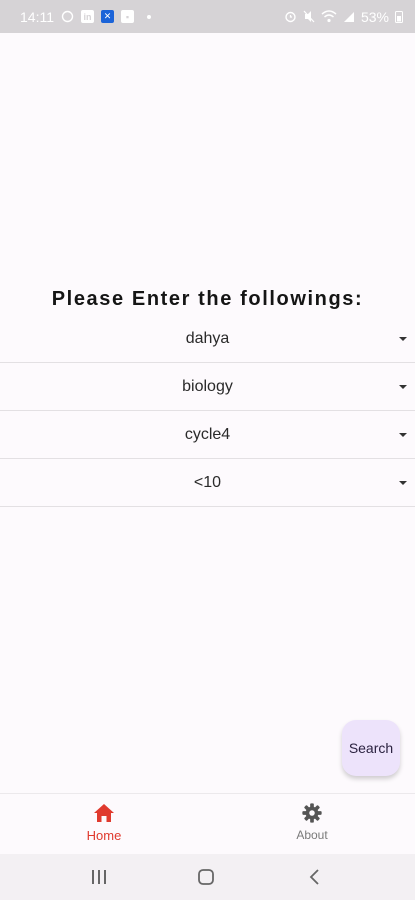 This screenshot has width=415, height=900. What do you see at coordinates (312, 813) in the screenshot?
I see `gear-icon` at bounding box center [312, 813].